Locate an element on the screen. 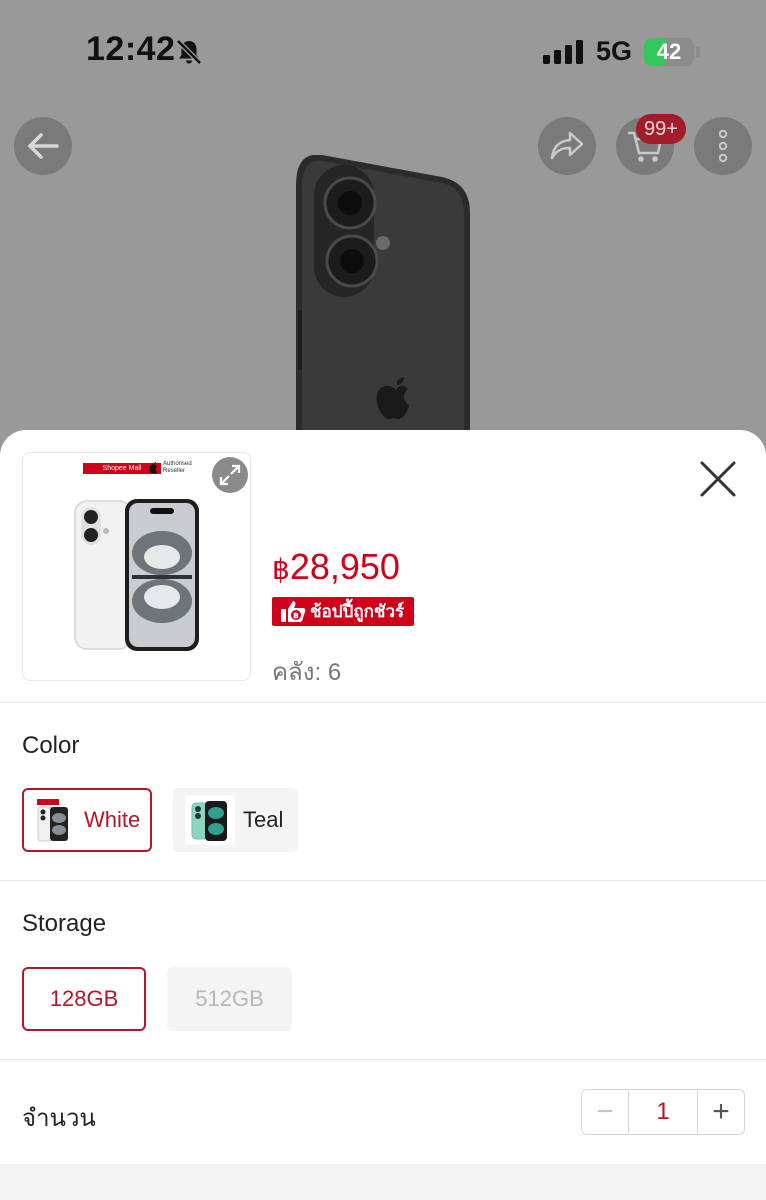 Image resolution: width=766 pixels, height=1200 pixels. storage-option-128gb-label: 128GB is located at coordinates (84, 998).